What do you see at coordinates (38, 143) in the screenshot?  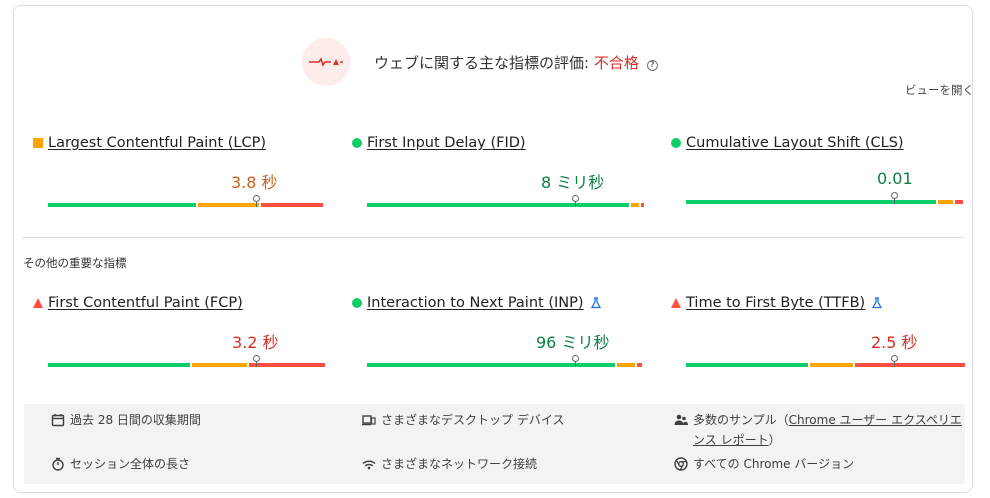 I see `orange-square-icon` at bounding box center [38, 143].